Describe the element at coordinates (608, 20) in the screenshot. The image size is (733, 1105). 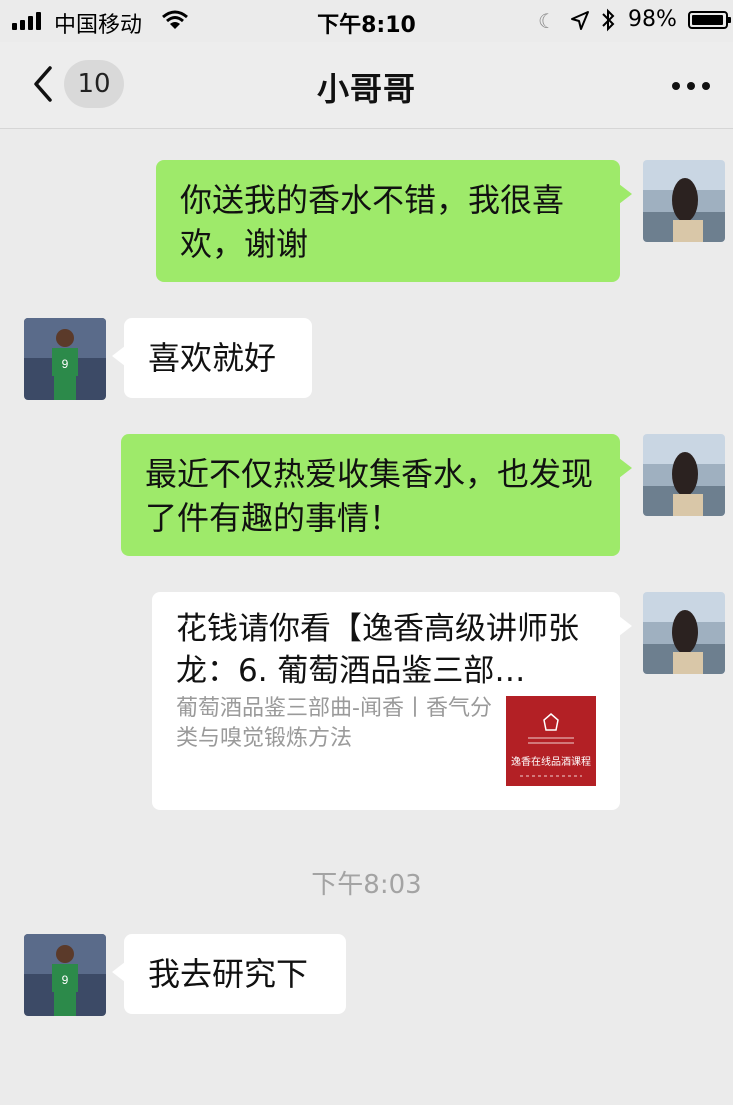
I see `bluetooth-icon` at that location.